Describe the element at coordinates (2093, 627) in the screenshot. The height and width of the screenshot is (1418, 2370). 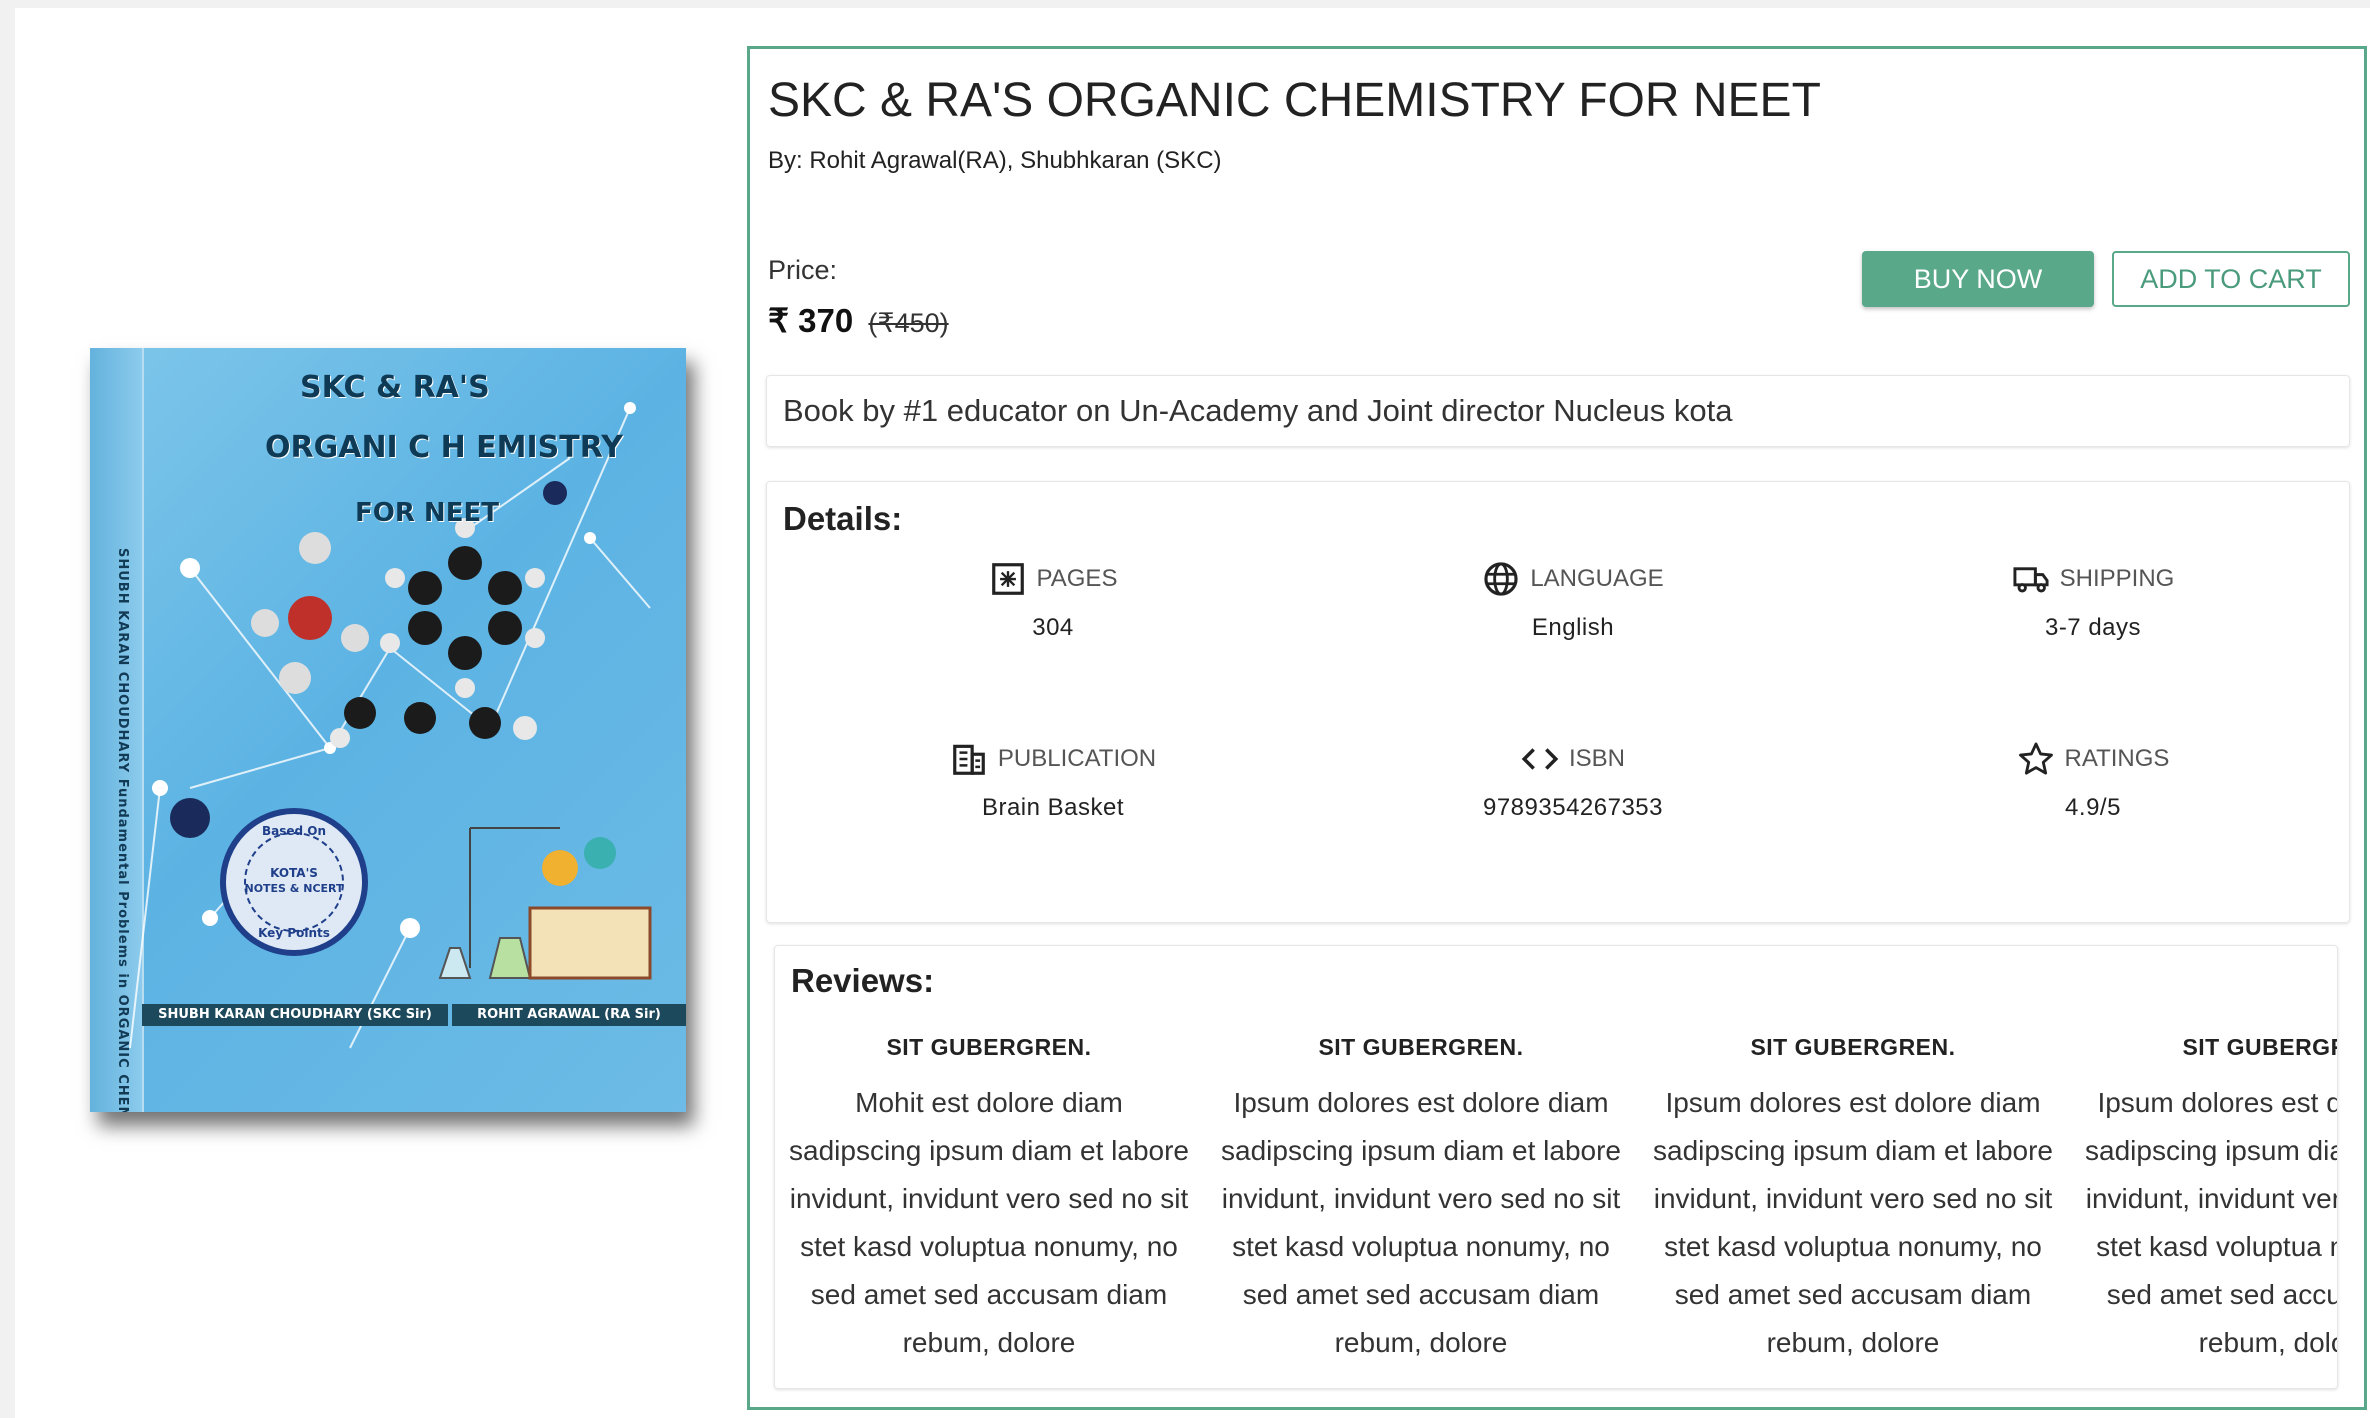
I see `detail-value: 3-7 days` at that location.